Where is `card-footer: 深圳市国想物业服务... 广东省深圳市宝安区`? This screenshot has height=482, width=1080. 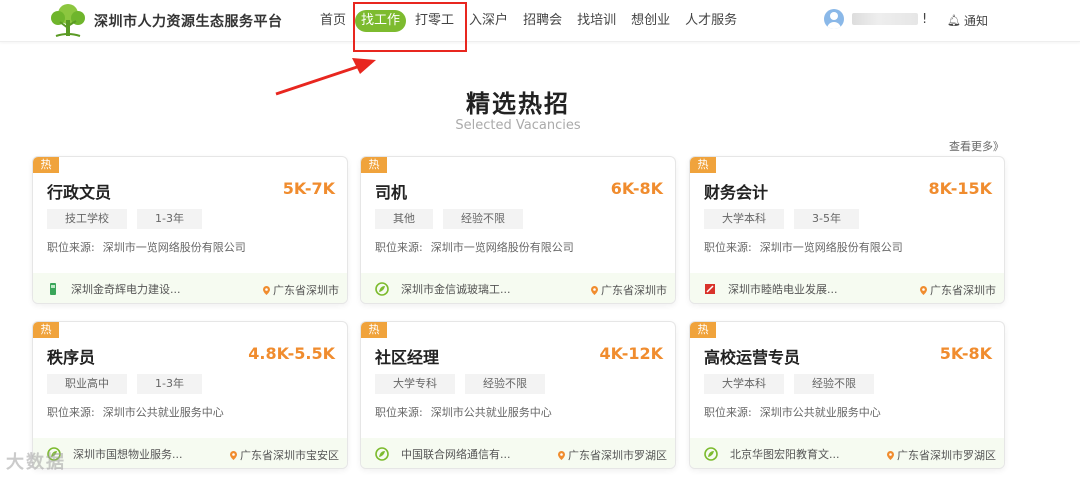 card-footer: 深圳市国想物业服务... 广东省深圳市宝安区 is located at coordinates (190, 453).